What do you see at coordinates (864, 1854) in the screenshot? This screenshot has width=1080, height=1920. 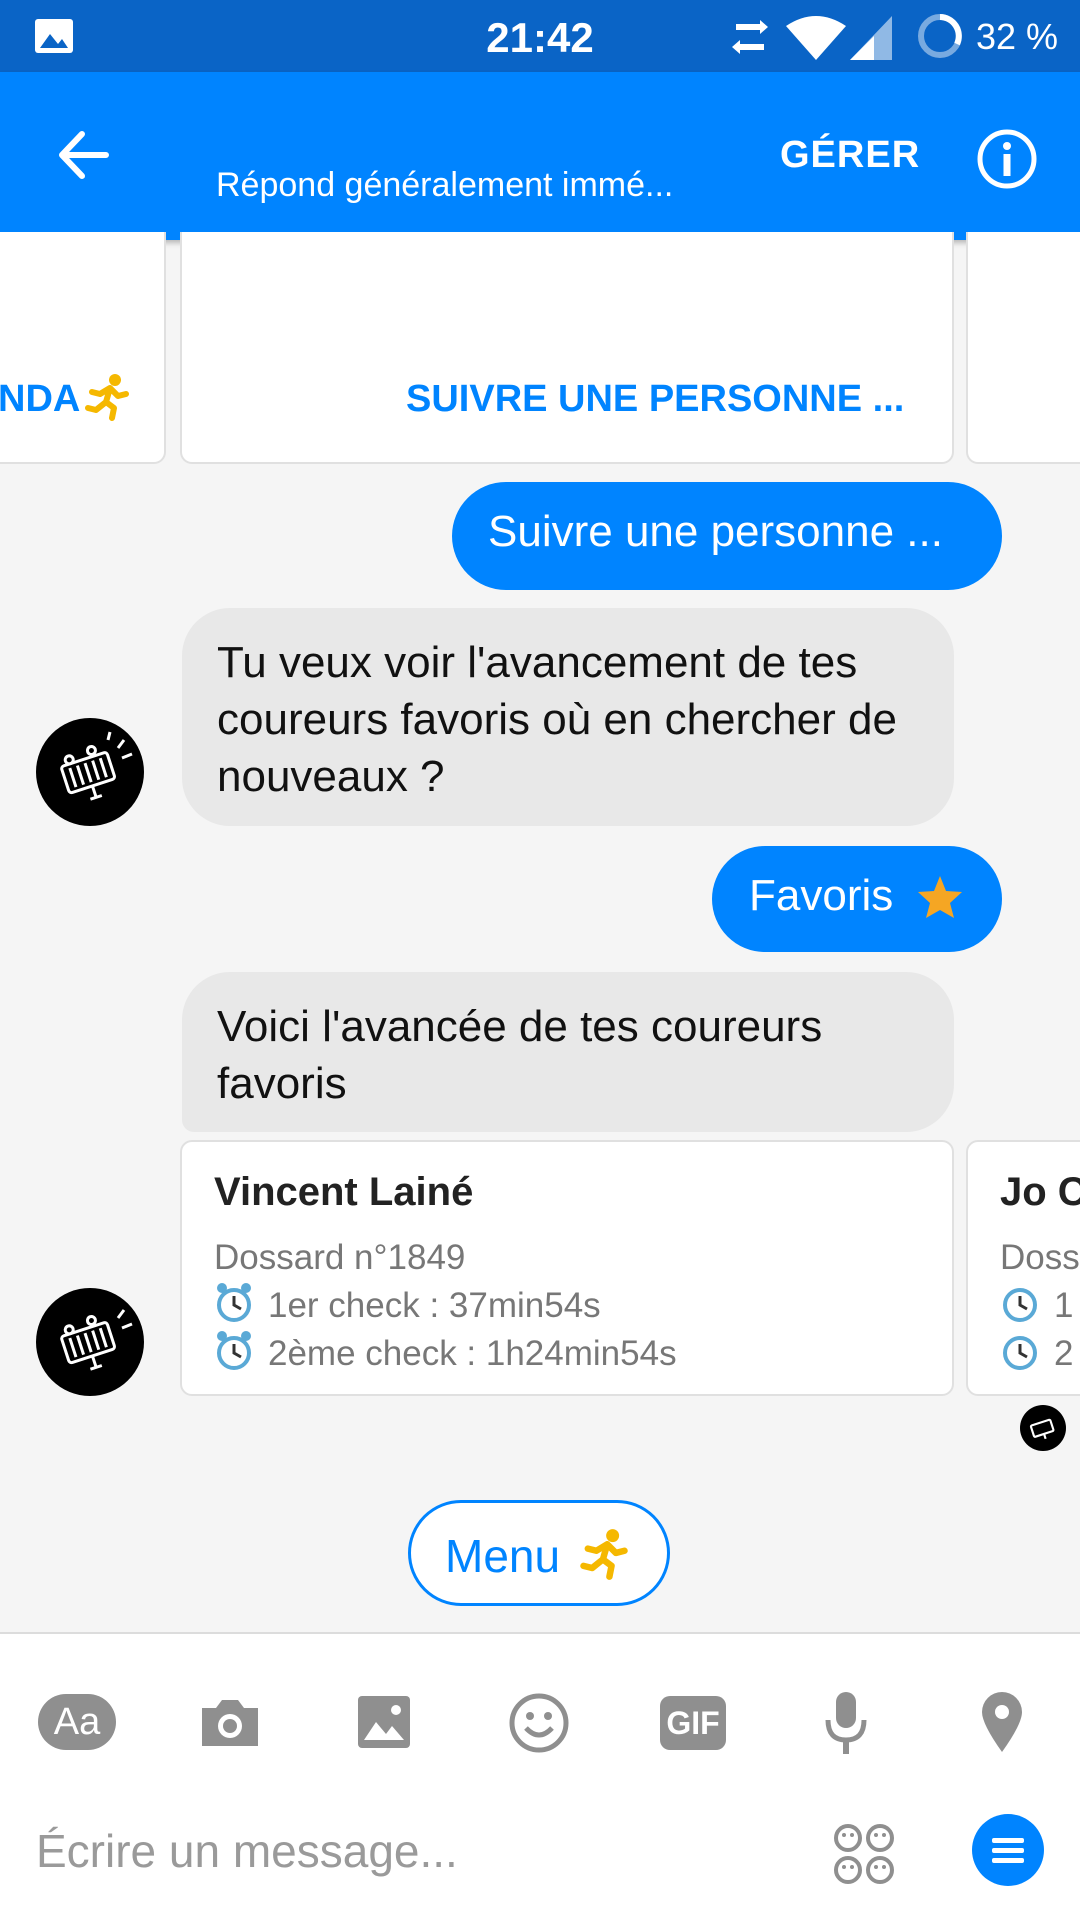 I see `stickers-icon` at bounding box center [864, 1854].